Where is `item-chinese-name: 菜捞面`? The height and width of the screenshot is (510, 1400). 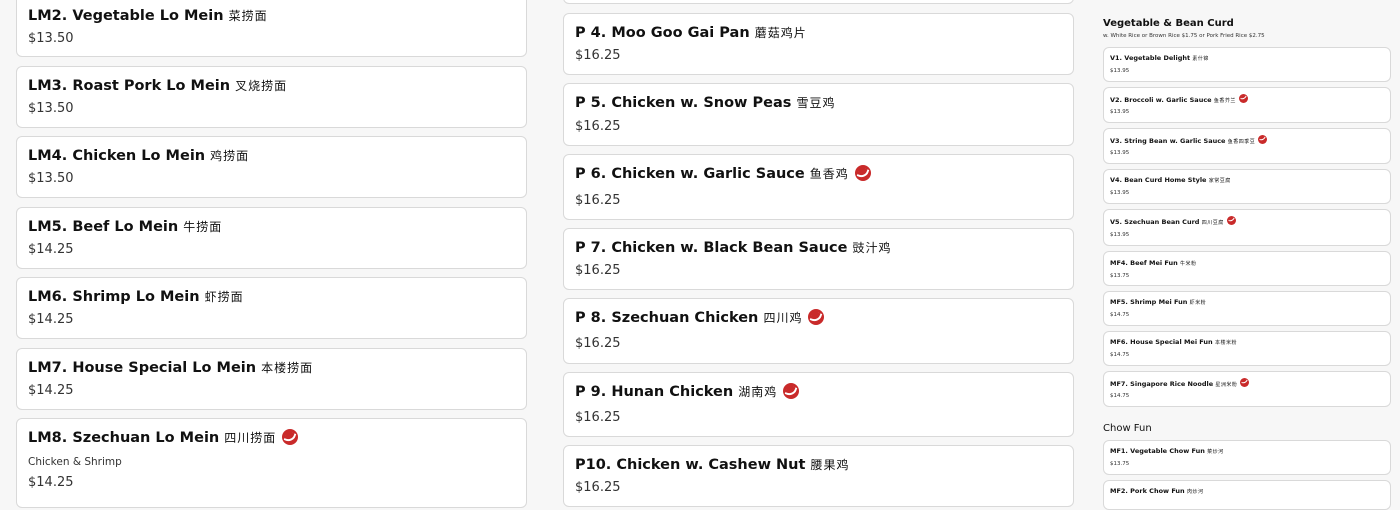 item-chinese-name: 菜捞面 is located at coordinates (248, 16).